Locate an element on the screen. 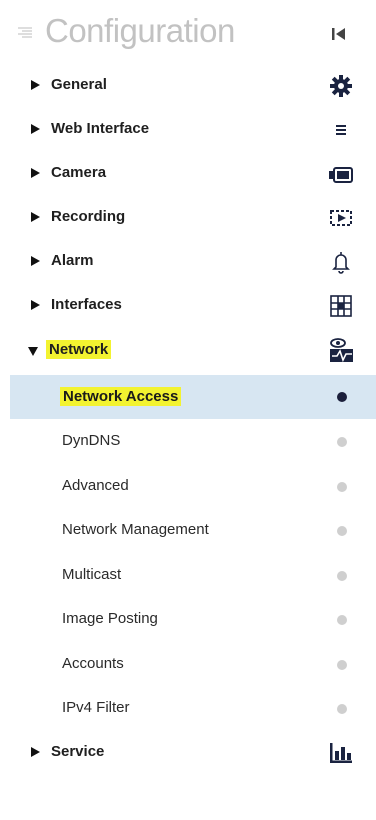 The width and height of the screenshot is (376, 820). nav-item-label: Camera is located at coordinates (79, 172).